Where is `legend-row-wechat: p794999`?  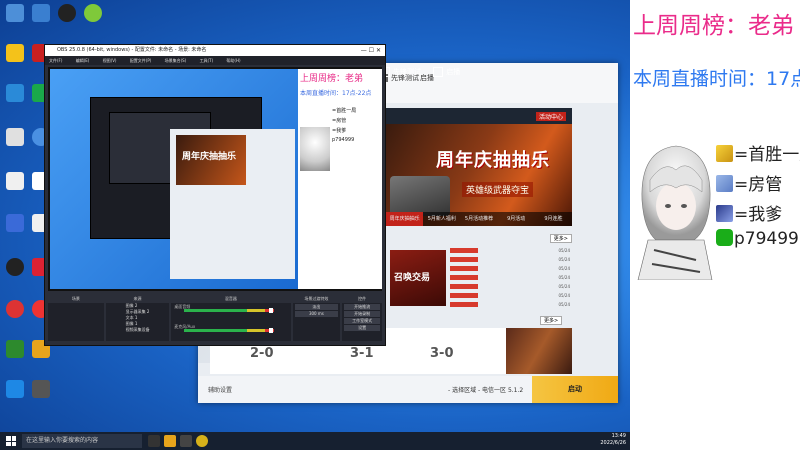
legend-row-wechat: p794999 is located at coordinates (758, 239).